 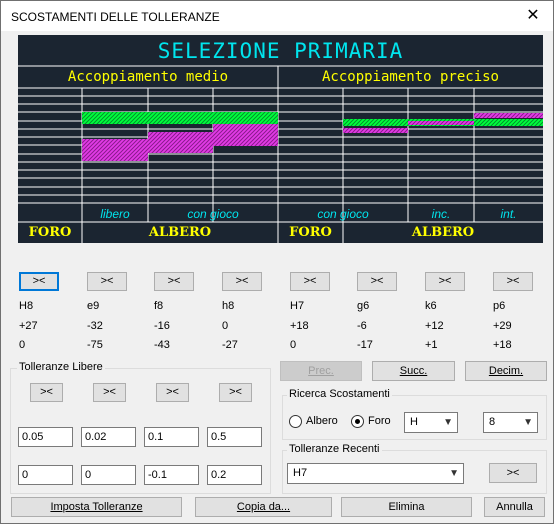 What do you see at coordinates (381, 305) in the screenshot?
I see `tolerance-column-g6: >< g6 -6 -17` at bounding box center [381, 305].